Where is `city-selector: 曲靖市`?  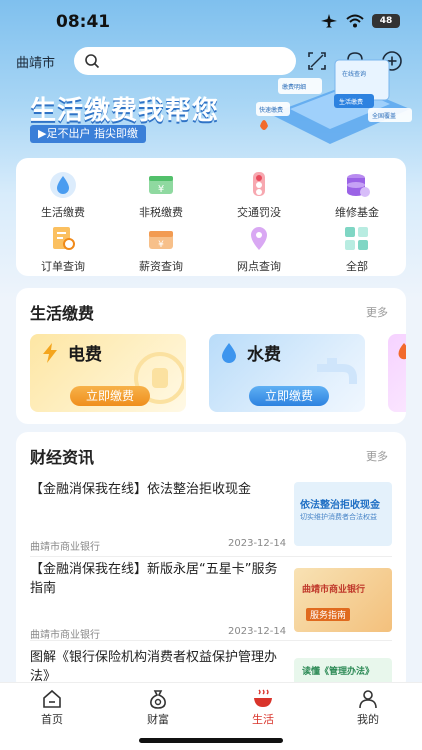 city-selector: 曲靖市 is located at coordinates (35, 61).